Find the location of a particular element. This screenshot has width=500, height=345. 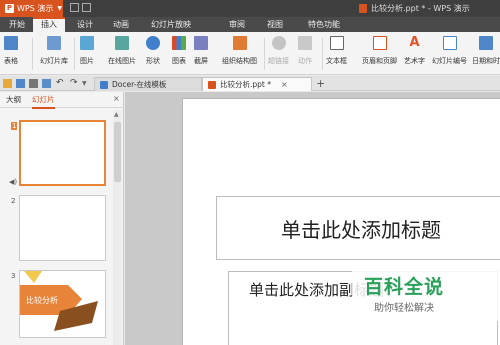

tab-outline: 大纲 is located at coordinates (13, 99).